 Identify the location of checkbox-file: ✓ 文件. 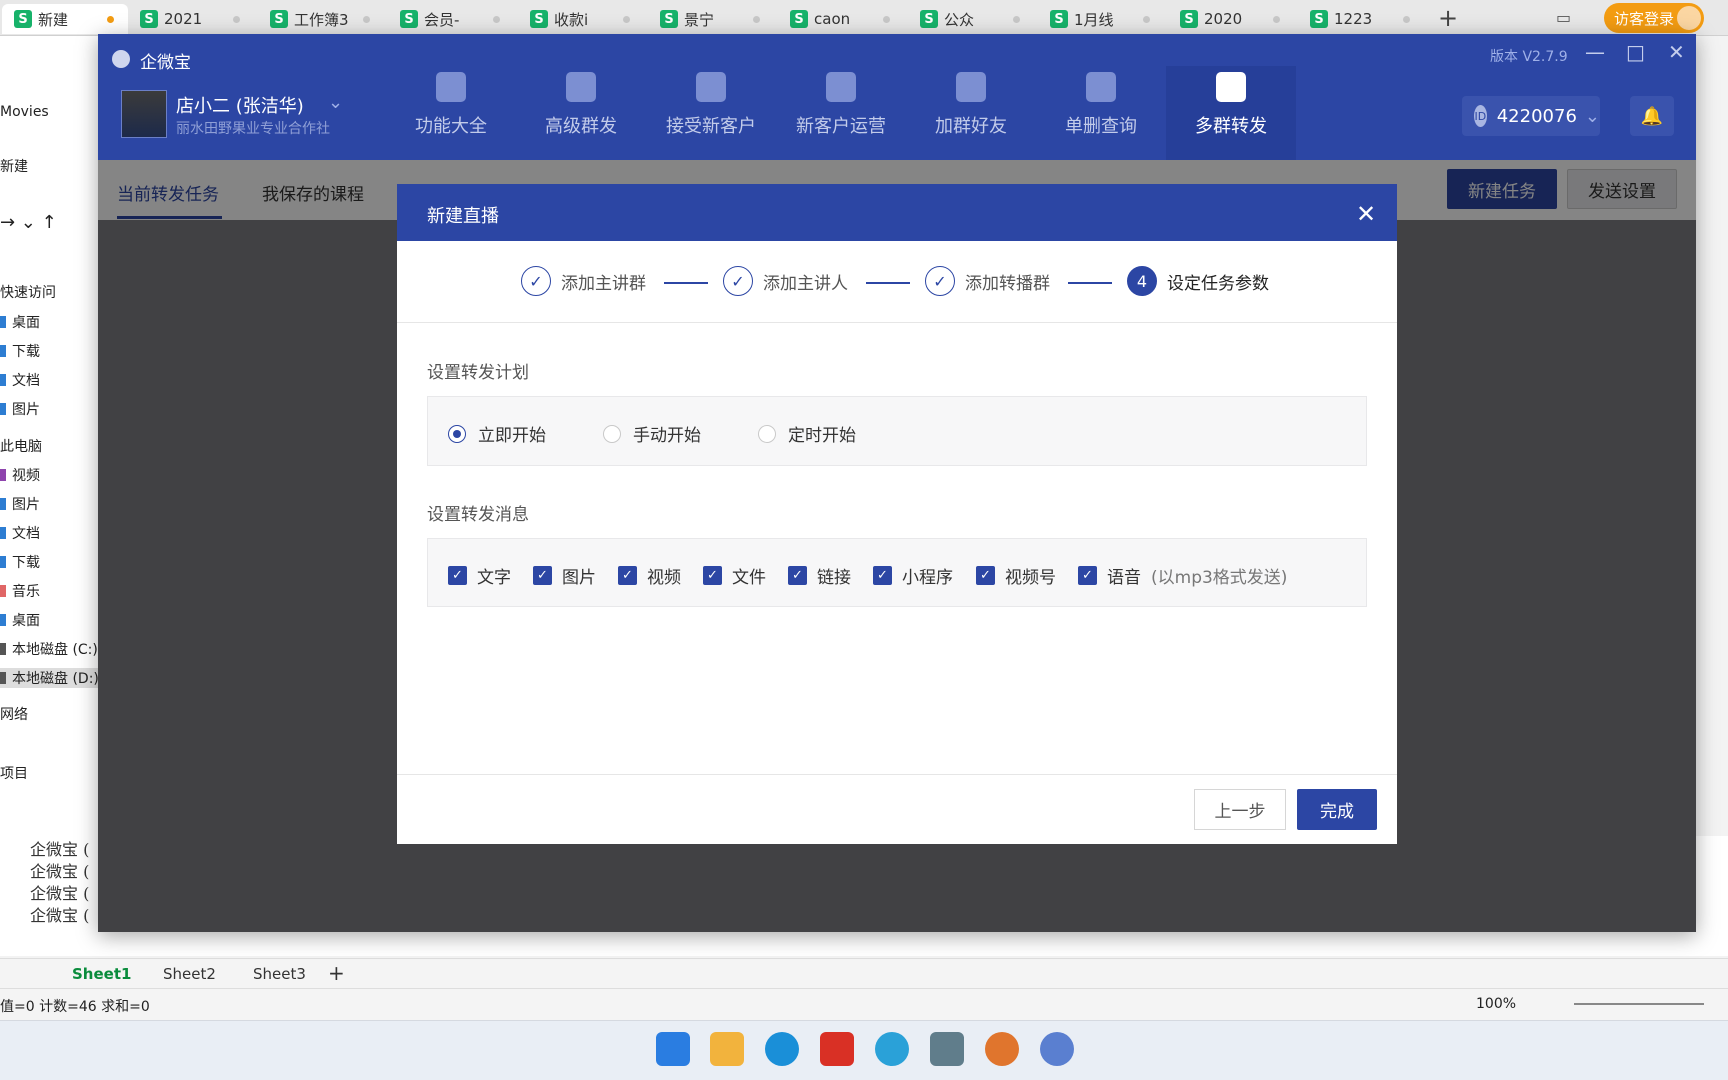
(734, 575).